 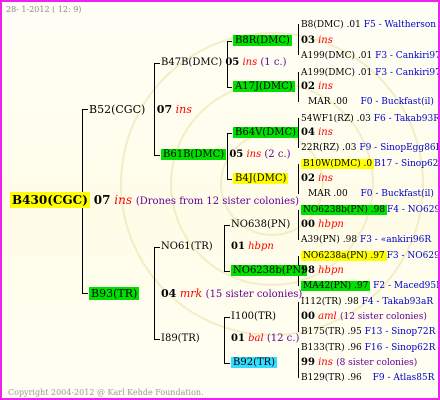 I want to click on f-gf-ggf-year: 03, so click(x=308, y=40).